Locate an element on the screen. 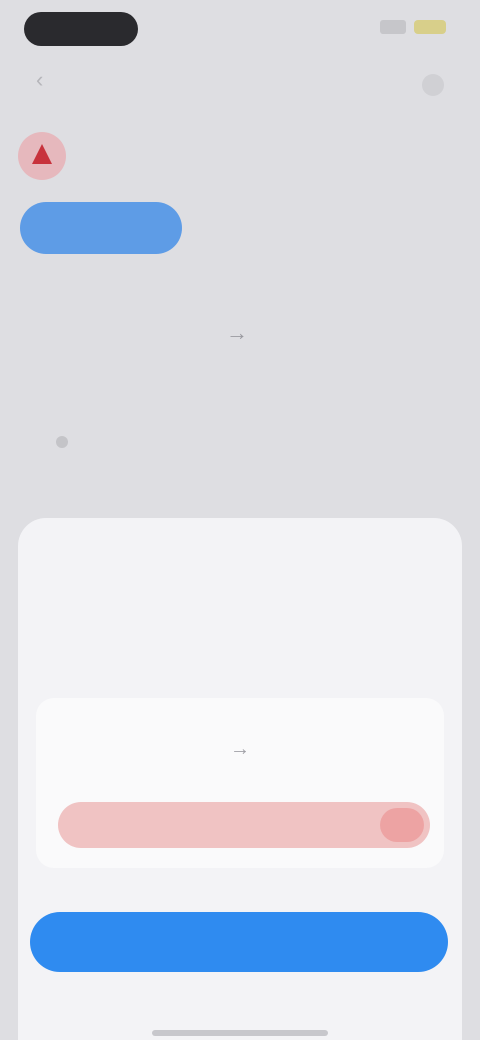  tab-bar is located at coordinates (250, 229).